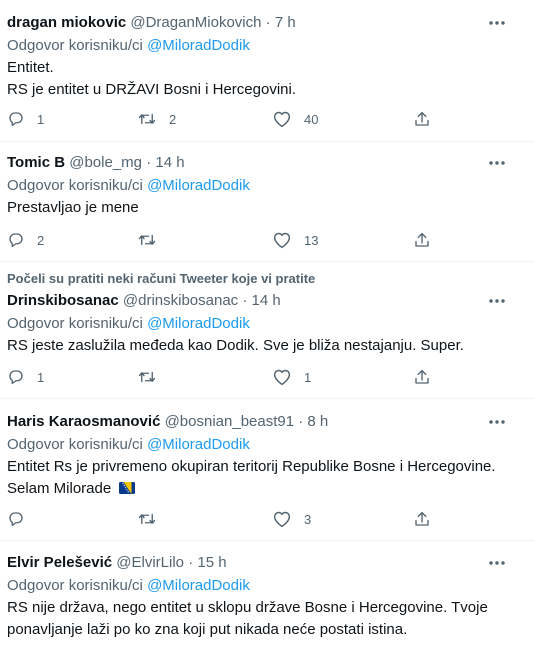 The image size is (535, 648). I want to click on tweet-header: dragan miokovic @DraganMiokovich · 7 h, so click(271, 23).